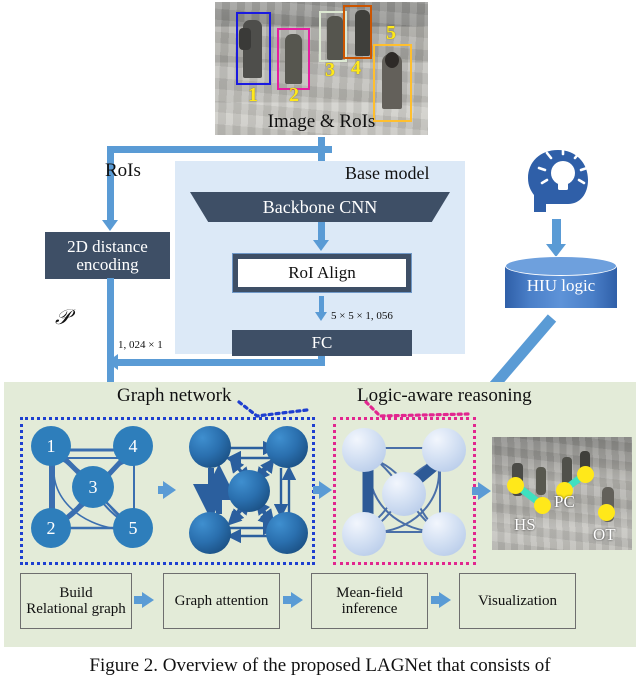  I want to click on graph-node-label: 2, so click(51, 527).